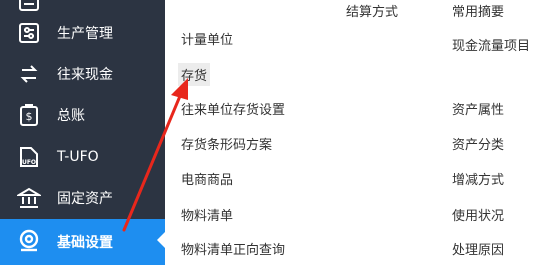 This screenshot has width=548, height=265. What do you see at coordinates (29, 157) in the screenshot?
I see `ufo-report-icon: UFO` at bounding box center [29, 157].